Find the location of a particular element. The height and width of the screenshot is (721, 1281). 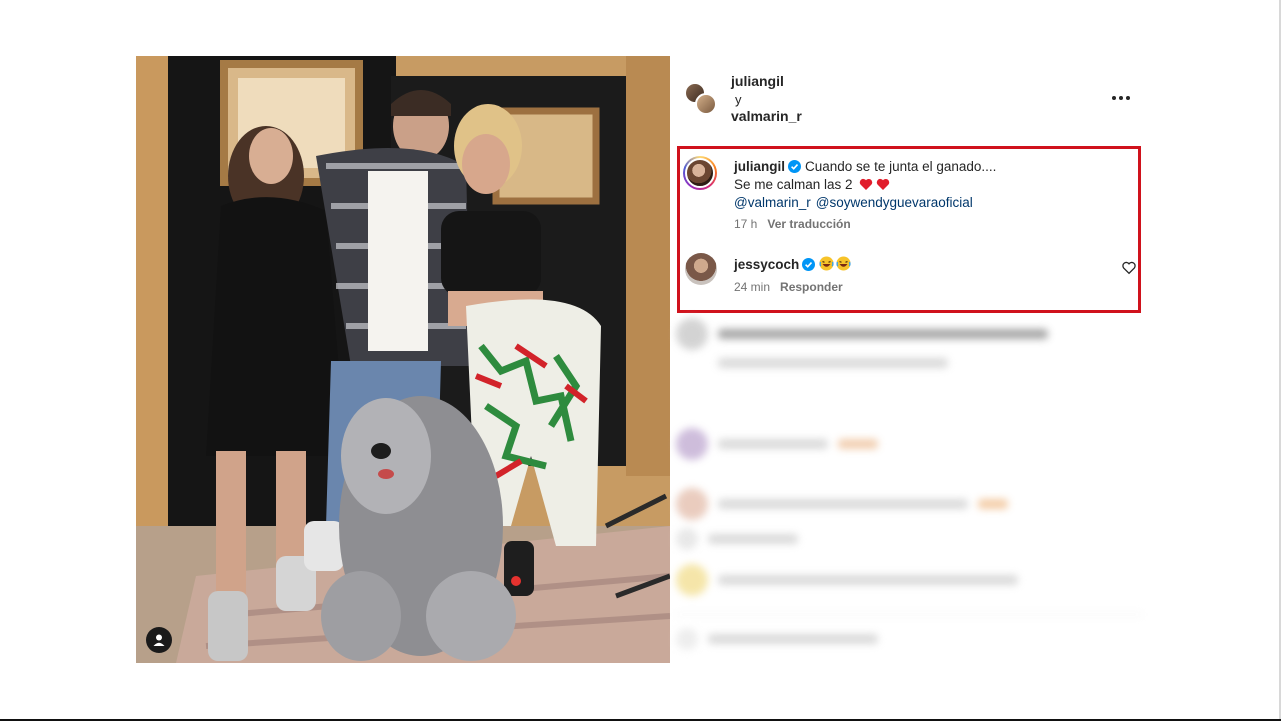

more-options-button is located at coordinates (1121, 98).